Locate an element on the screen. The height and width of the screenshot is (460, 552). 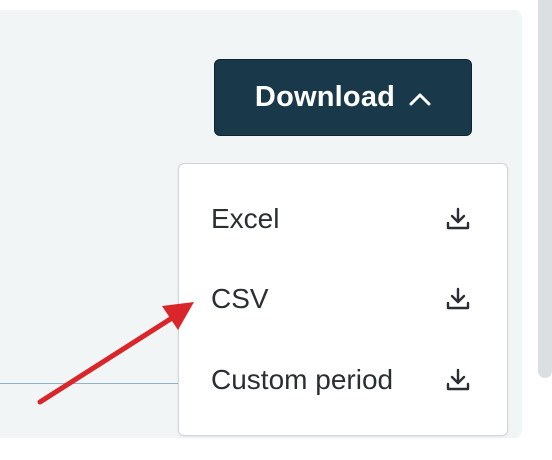
menu-item-label: CSV is located at coordinates (240, 298).